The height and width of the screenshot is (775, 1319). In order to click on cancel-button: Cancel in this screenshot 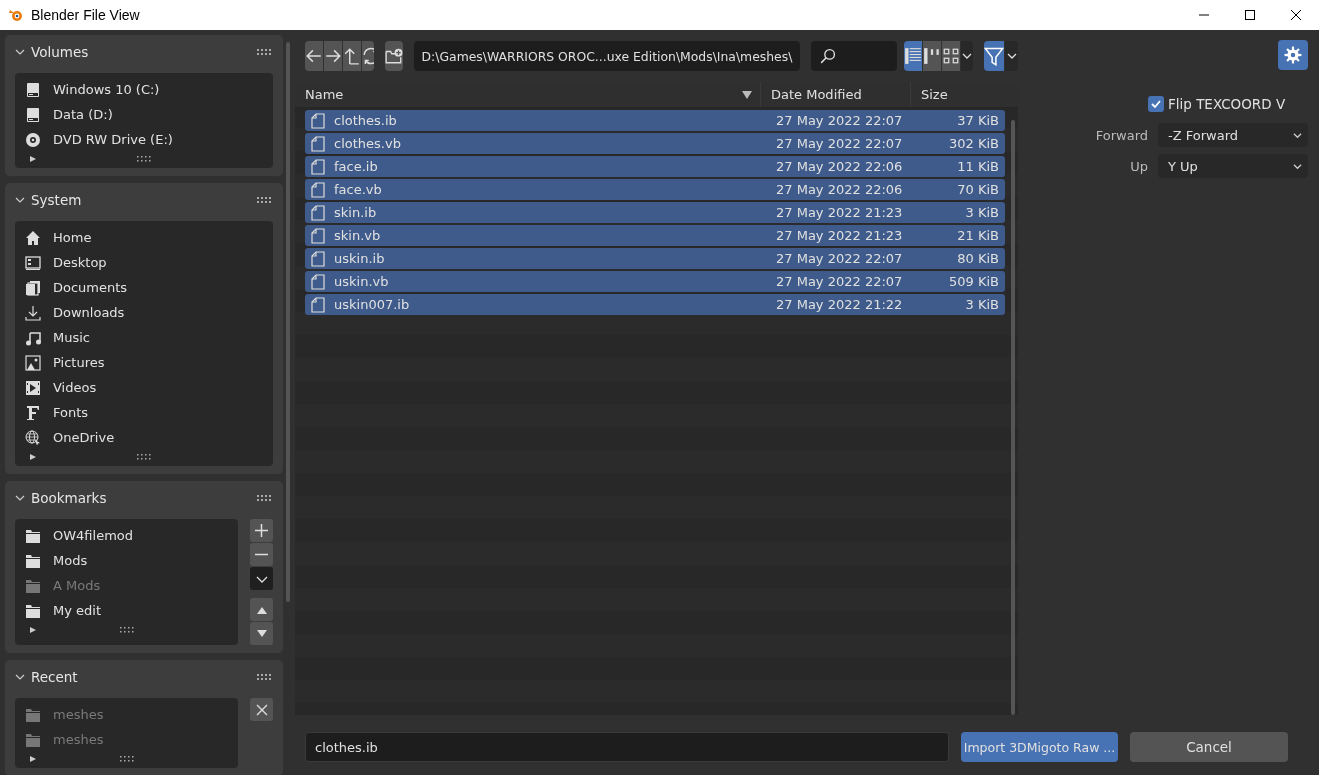, I will do `click(1209, 747)`.